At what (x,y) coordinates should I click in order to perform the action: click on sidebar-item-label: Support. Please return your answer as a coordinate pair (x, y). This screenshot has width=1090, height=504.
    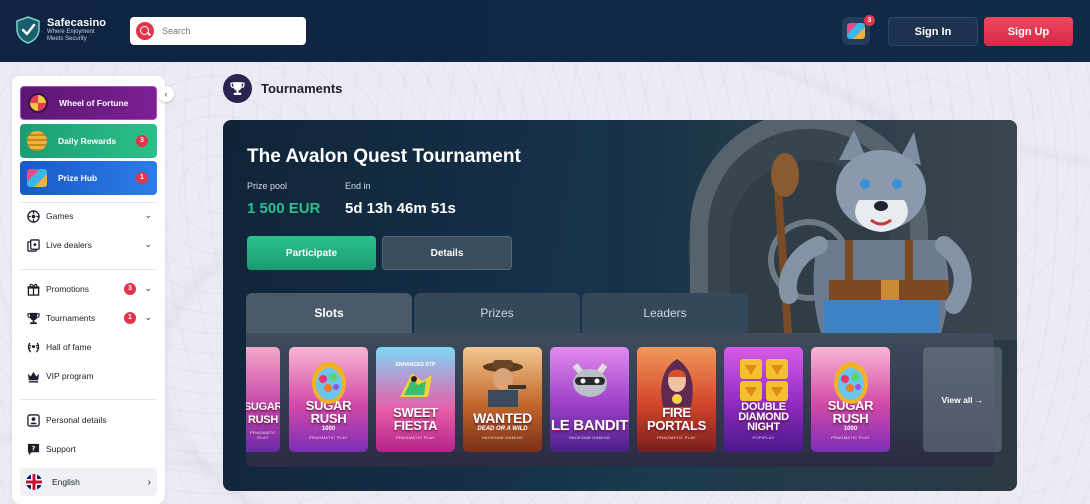
    Looking at the image, I should click on (61, 449).